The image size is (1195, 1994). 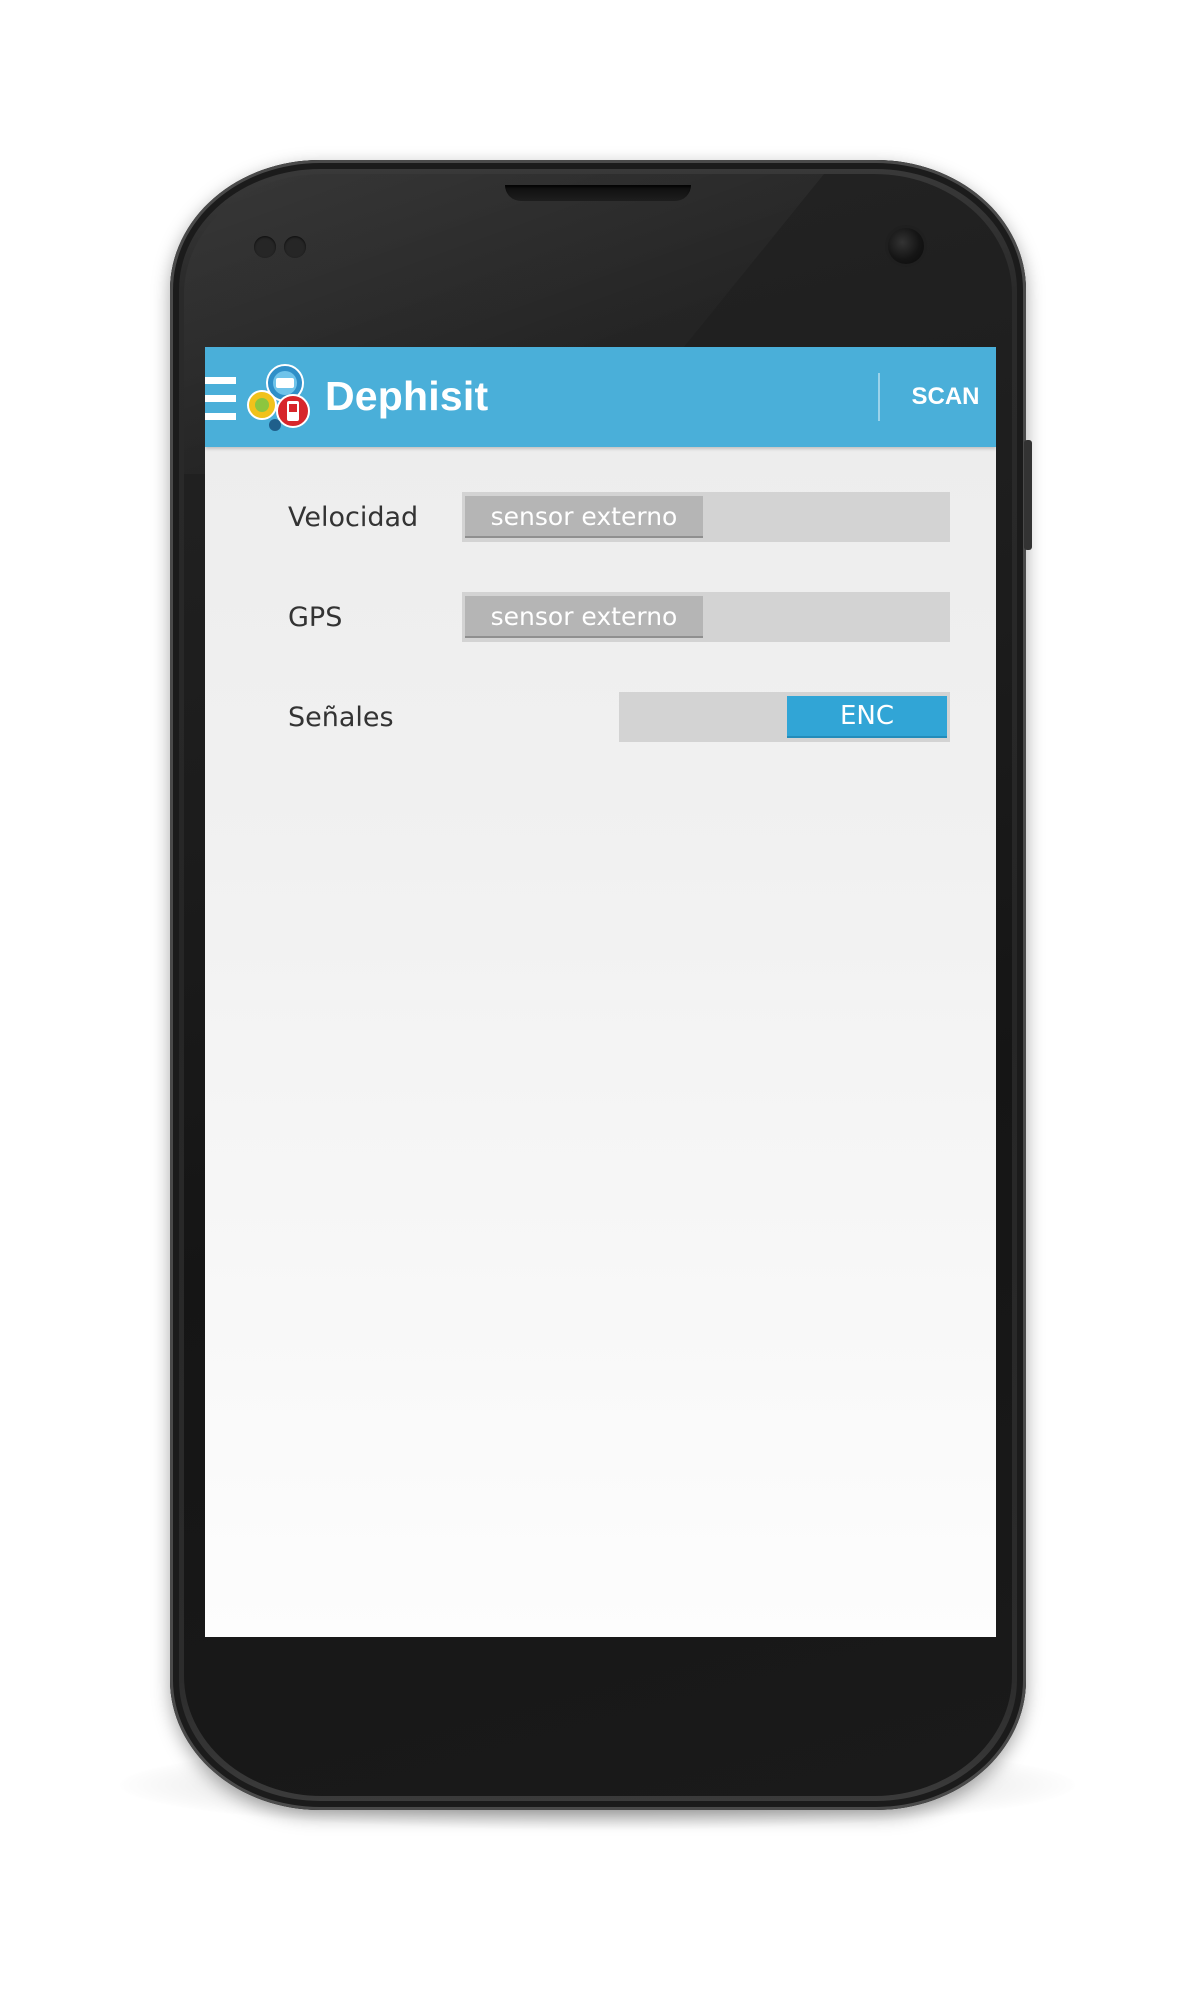 What do you see at coordinates (600, 722) in the screenshot?
I see `setting-row-senales: Señales ENC` at bounding box center [600, 722].